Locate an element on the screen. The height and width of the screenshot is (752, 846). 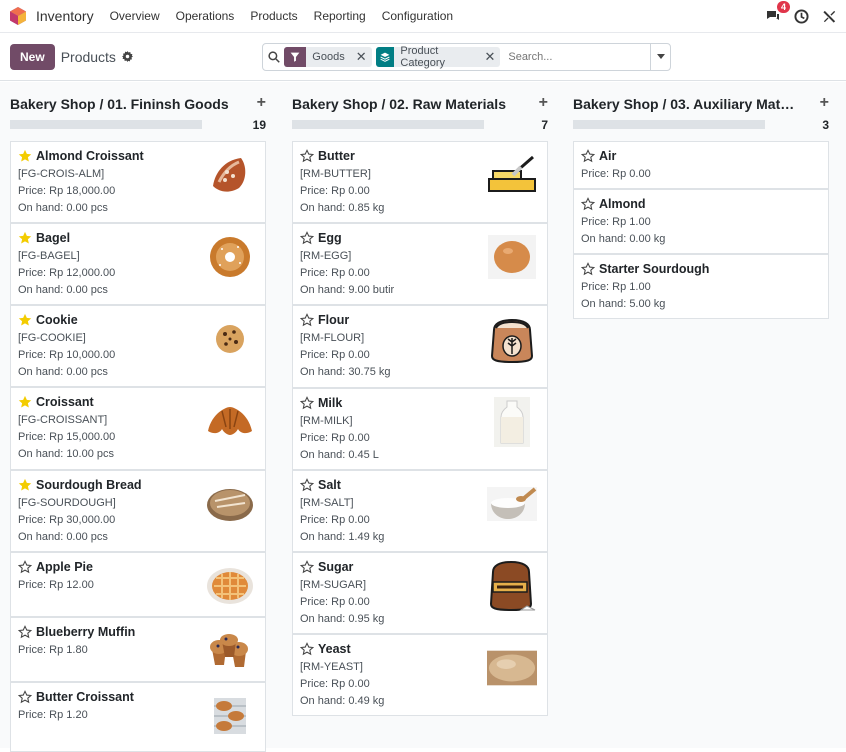
navbar-systray: 4 is located at coordinates (801, 13).